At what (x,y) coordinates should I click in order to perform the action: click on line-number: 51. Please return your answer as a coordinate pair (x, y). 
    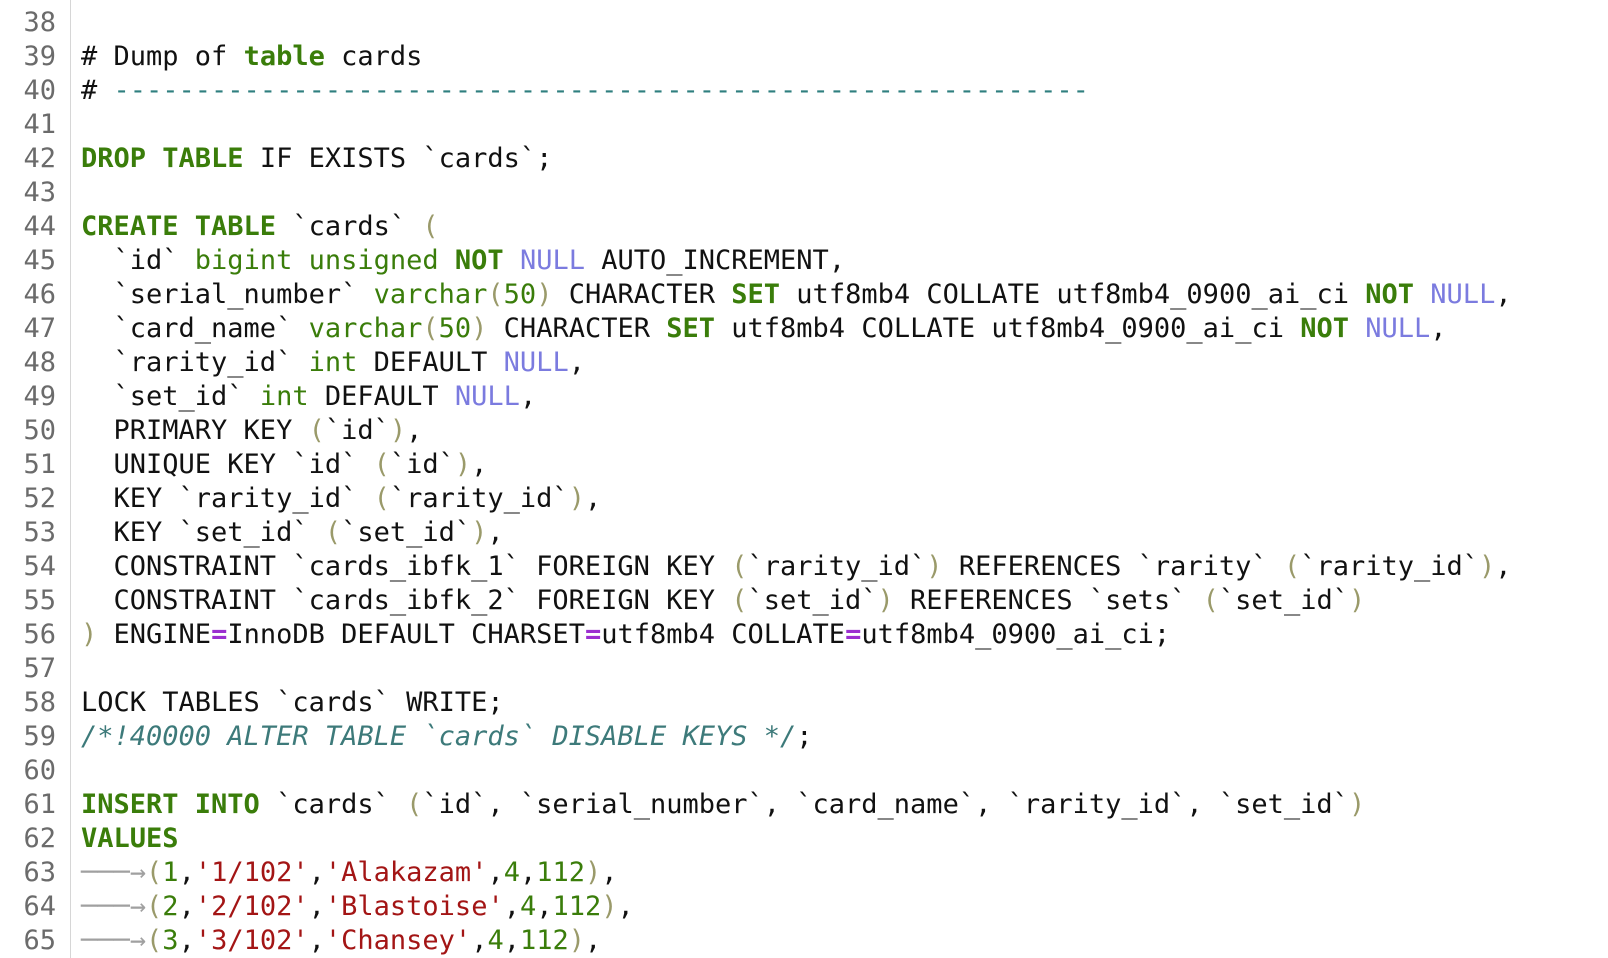
    Looking at the image, I should click on (39, 464).